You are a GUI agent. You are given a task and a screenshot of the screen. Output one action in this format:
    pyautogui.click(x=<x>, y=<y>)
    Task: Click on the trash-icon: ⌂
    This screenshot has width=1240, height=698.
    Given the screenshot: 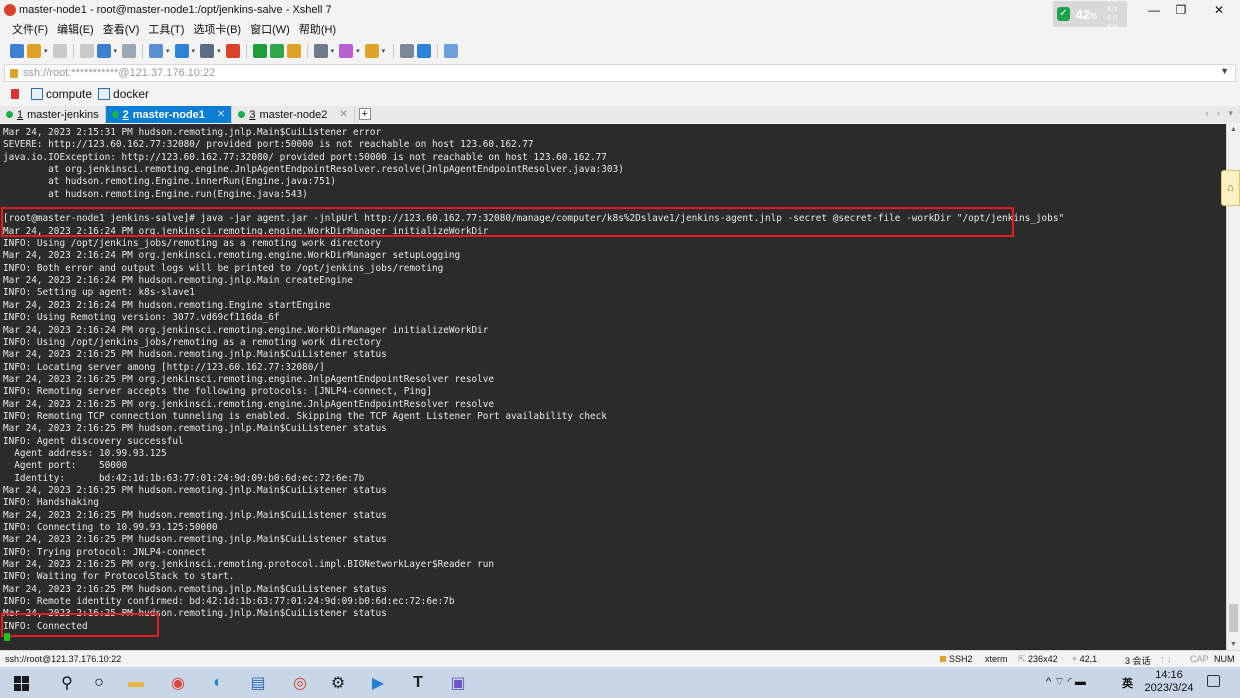 What is the action you would take?
    pyautogui.click(x=1230, y=188)
    